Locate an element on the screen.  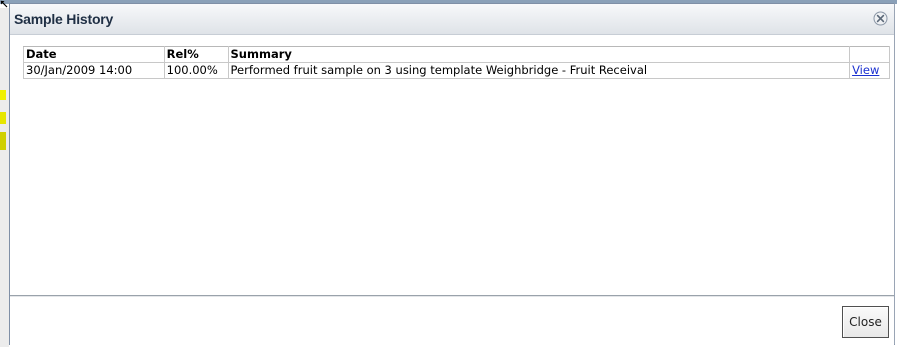
column-header-date: Date is located at coordinates (94, 54).